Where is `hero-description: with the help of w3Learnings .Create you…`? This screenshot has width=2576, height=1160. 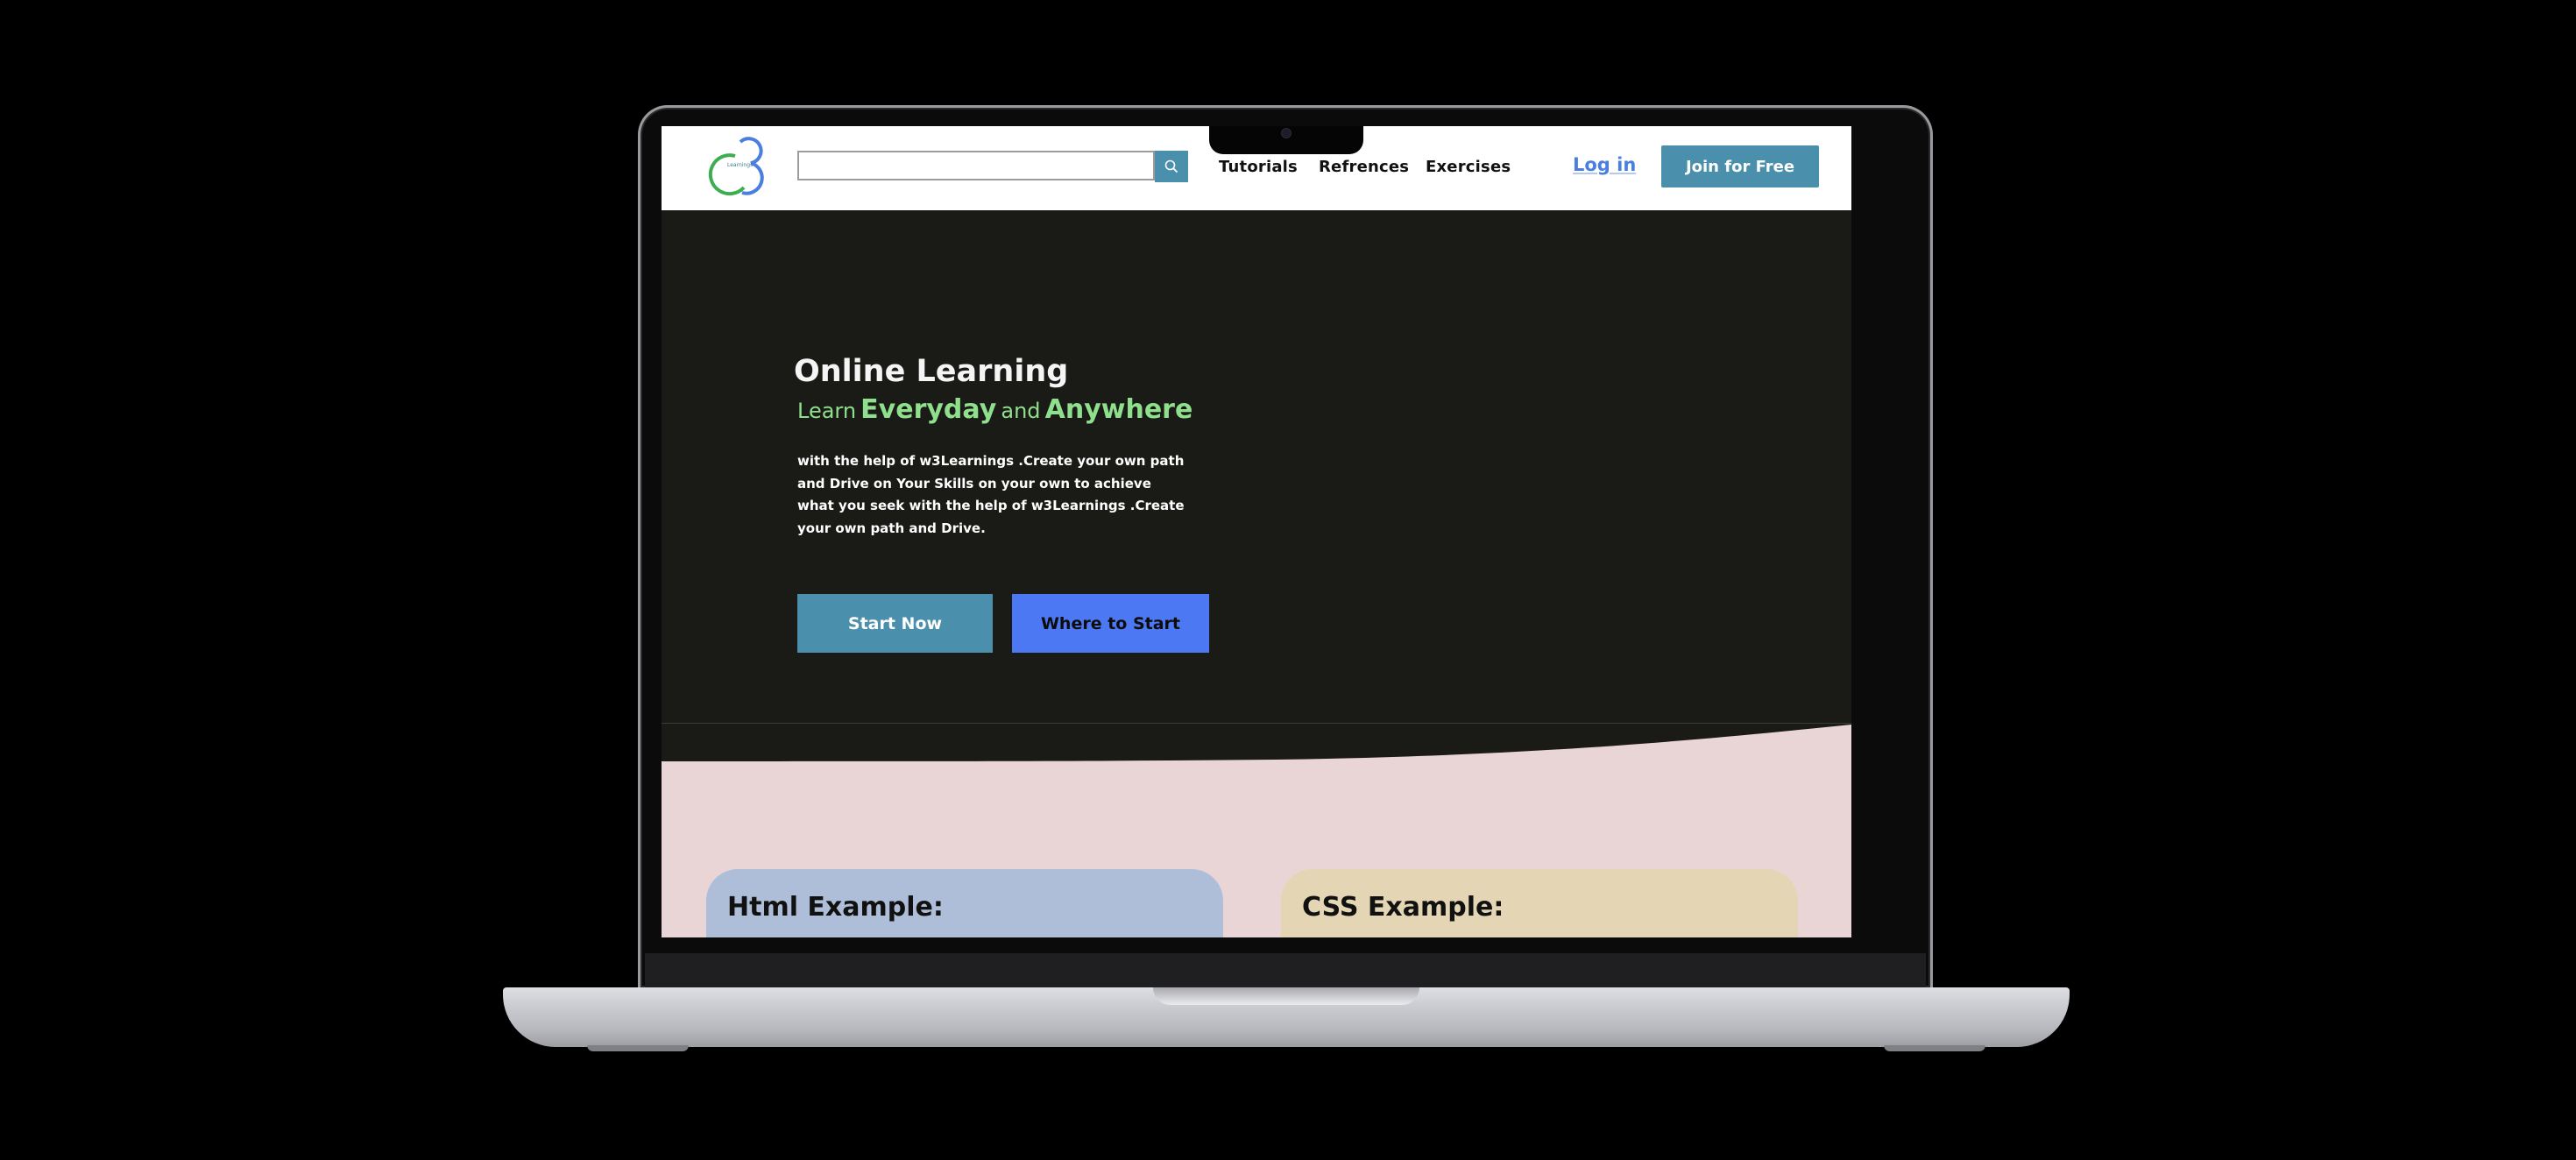 hero-description: with the help of w3Learnings .Create you… is located at coordinates (991, 494).